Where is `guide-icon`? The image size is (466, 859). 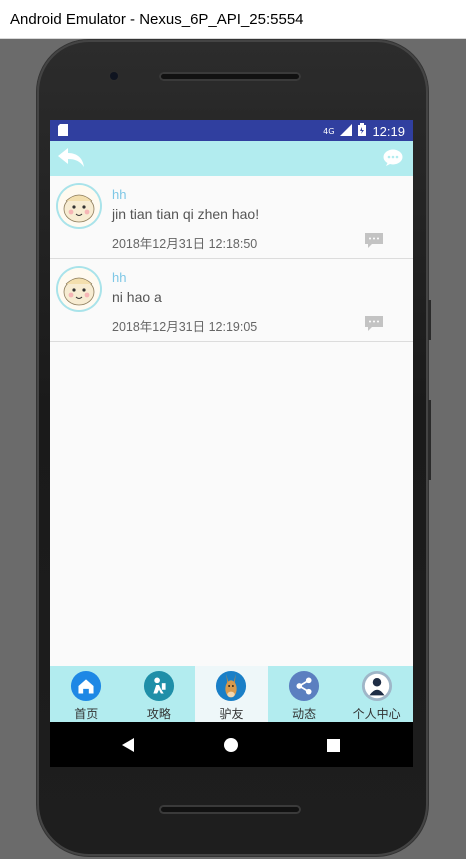 guide-icon is located at coordinates (158, 686).